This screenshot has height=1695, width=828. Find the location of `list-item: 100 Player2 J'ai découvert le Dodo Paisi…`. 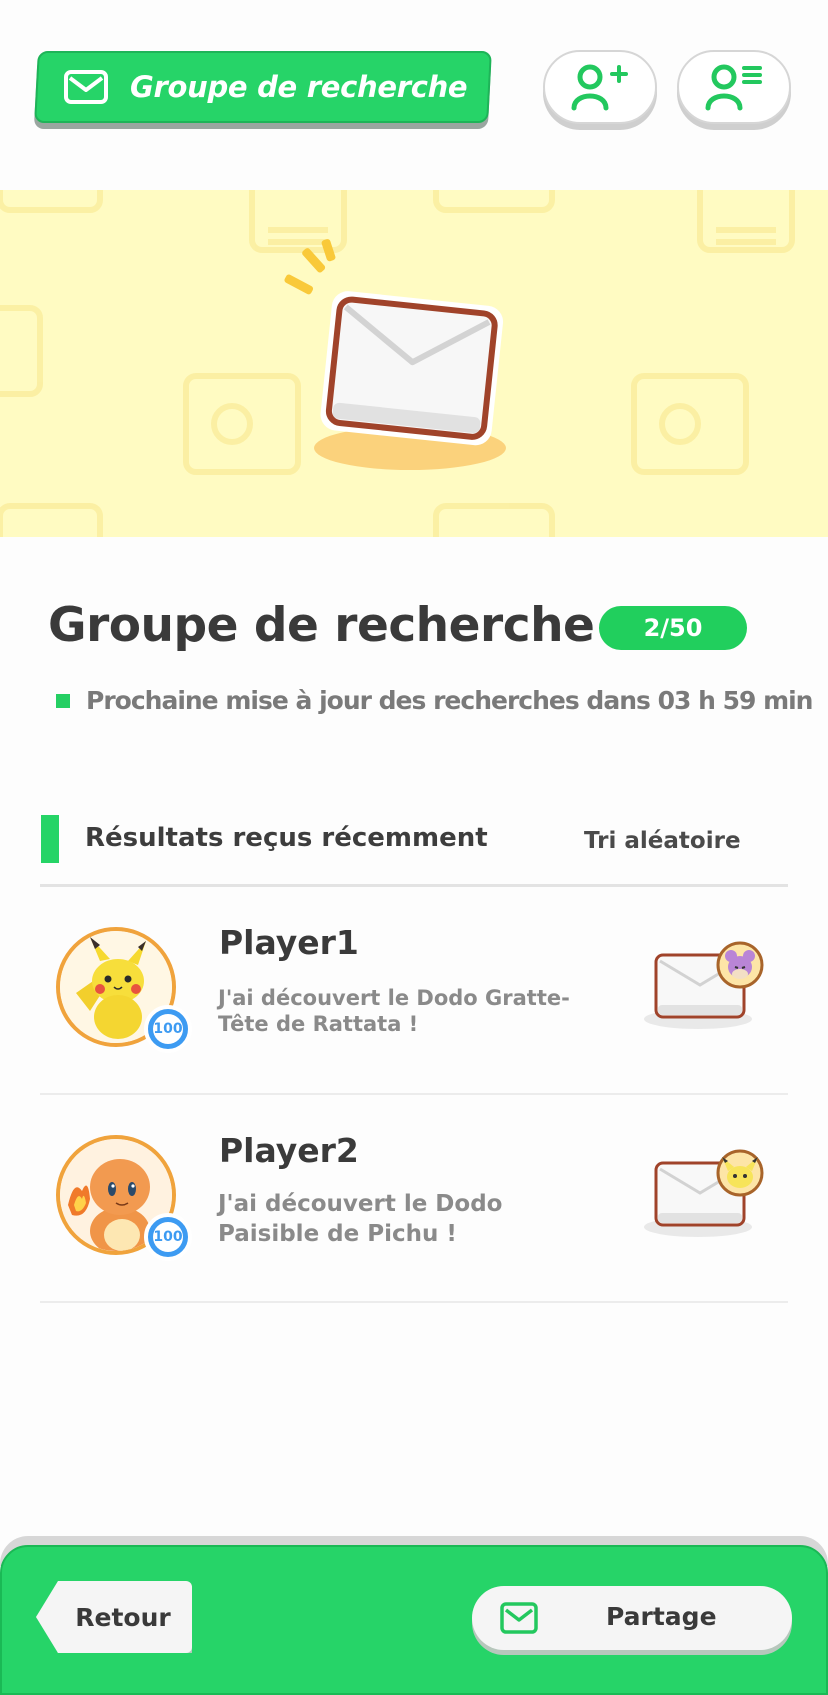

list-item: 100 Player2 J'ai découvert le Dodo Paisi… is located at coordinates (414, 1203).